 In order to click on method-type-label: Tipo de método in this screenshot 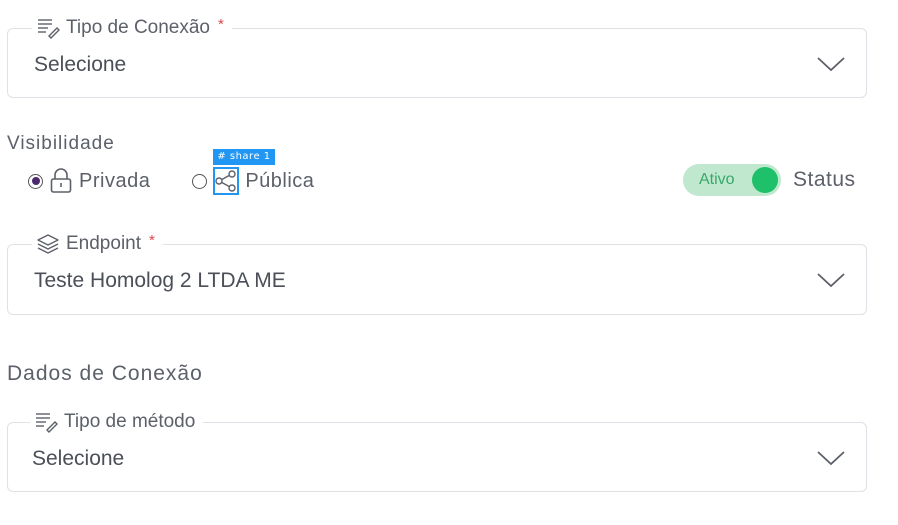, I will do `click(130, 421)`.